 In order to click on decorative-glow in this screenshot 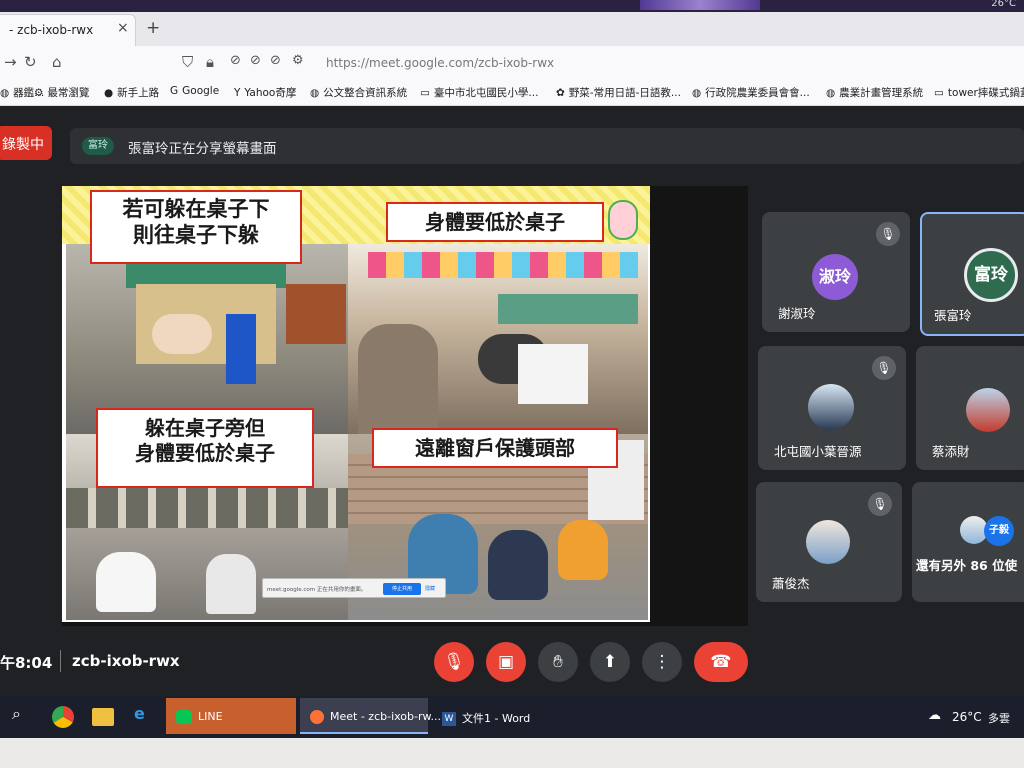, I will do `click(700, 5)`.